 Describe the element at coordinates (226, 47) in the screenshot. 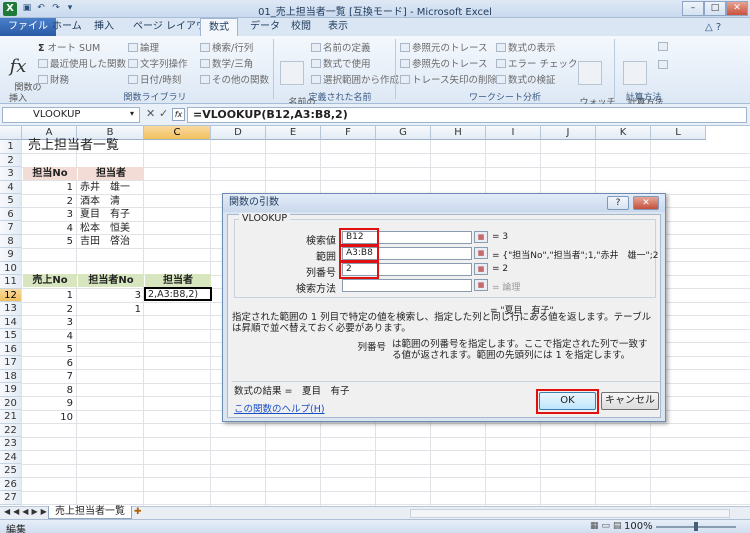

I see `lookup-button: 検索/行列` at that location.